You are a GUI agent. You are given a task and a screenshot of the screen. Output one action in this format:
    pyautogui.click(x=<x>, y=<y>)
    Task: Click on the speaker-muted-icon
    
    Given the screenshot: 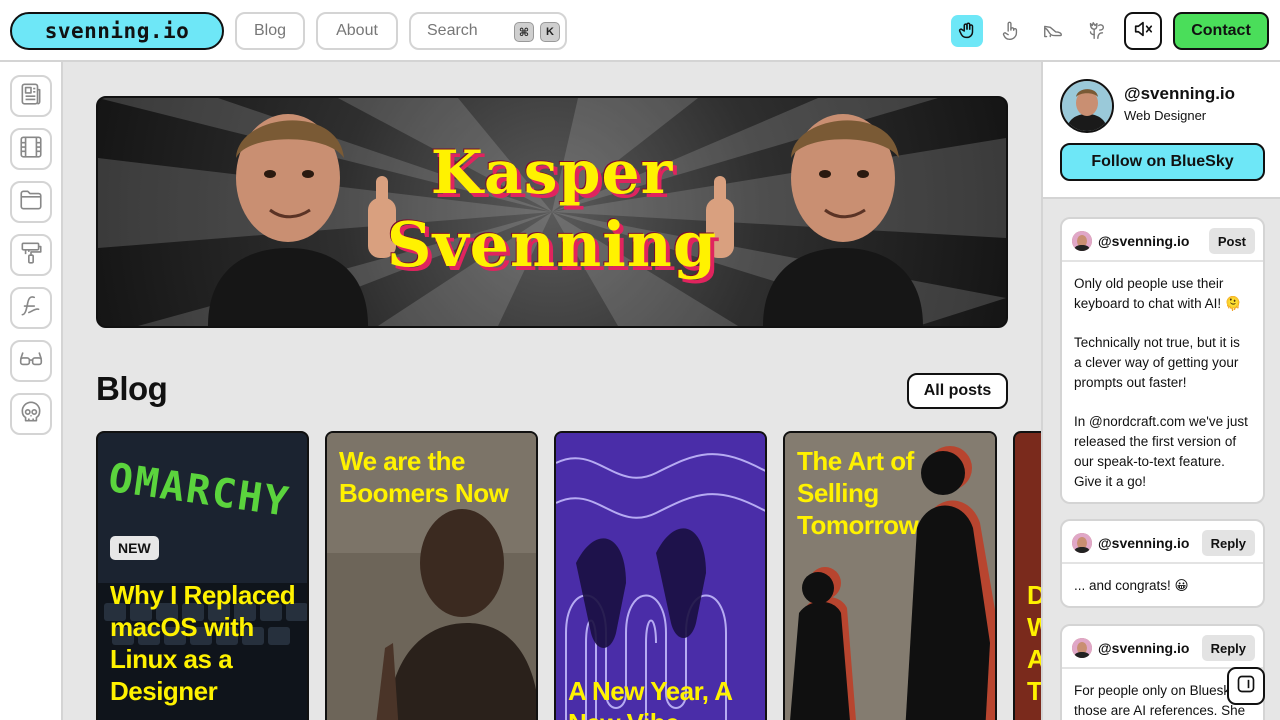 What is the action you would take?
    pyautogui.click(x=1143, y=31)
    